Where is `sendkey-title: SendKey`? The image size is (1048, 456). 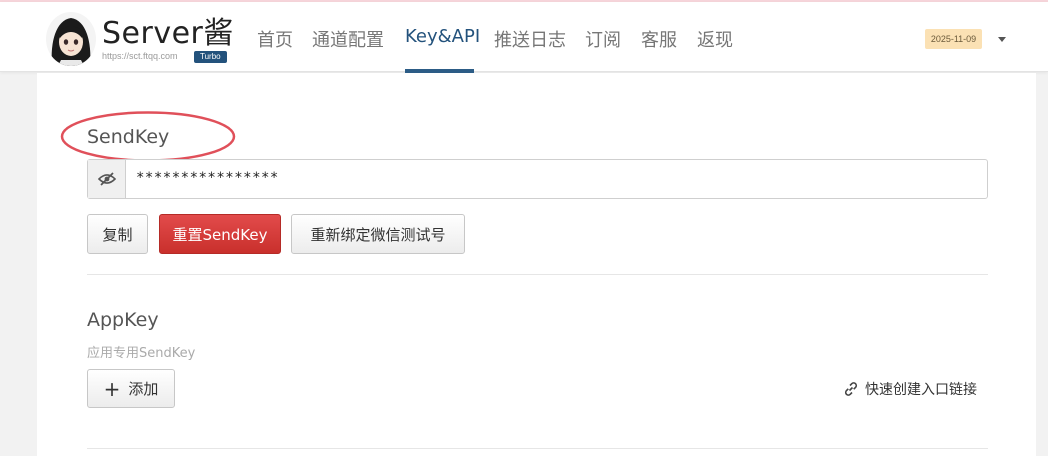
sendkey-title: SendKey is located at coordinates (128, 137).